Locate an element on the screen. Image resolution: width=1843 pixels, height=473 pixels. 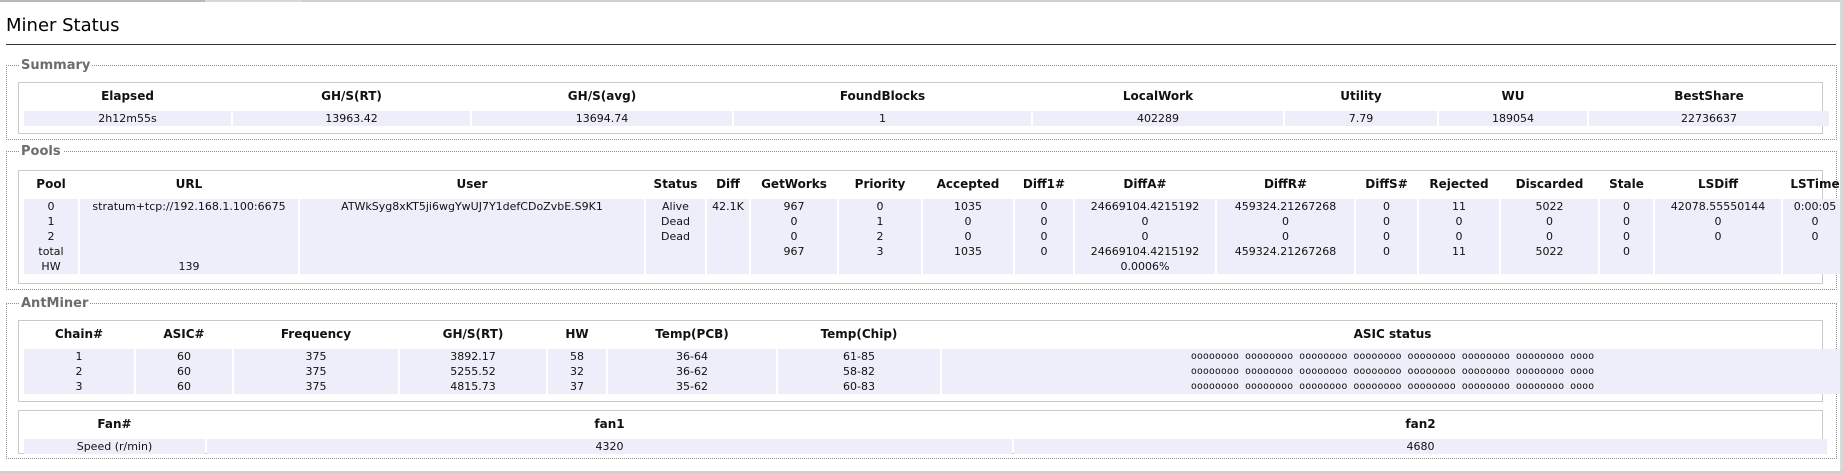
page-title: Miner Status is located at coordinates (63, 25).